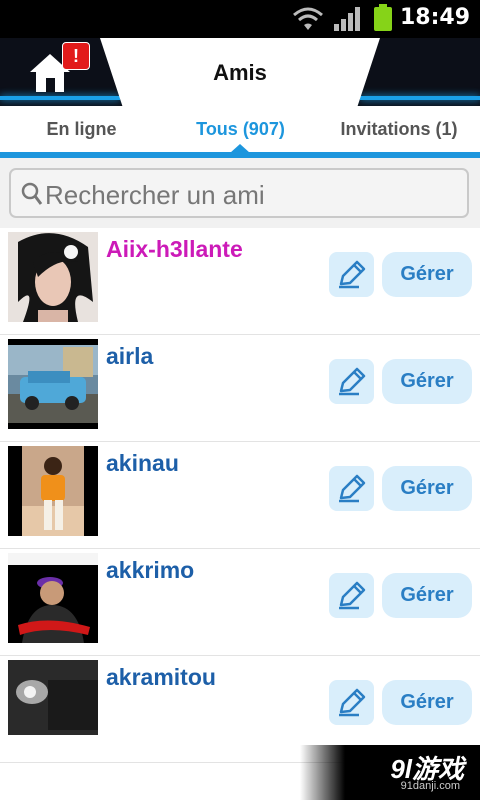 The height and width of the screenshot is (800, 480). What do you see at coordinates (308, 18) in the screenshot?
I see `wifi-icon` at bounding box center [308, 18].